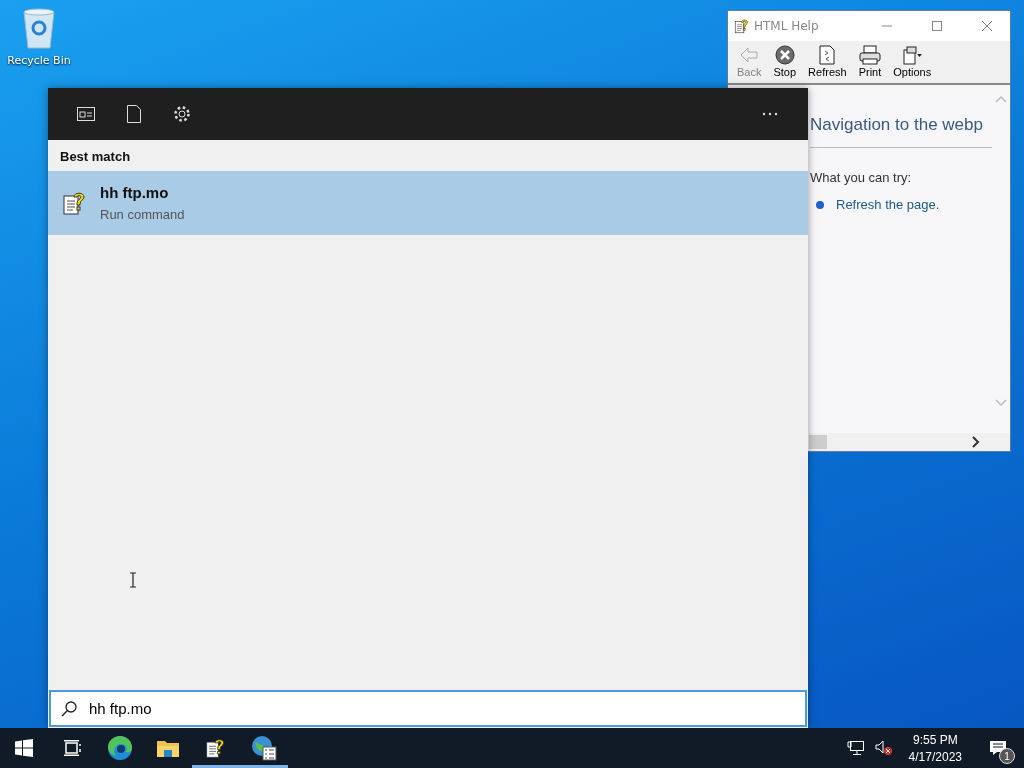 This screenshot has height=768, width=1024. I want to click on settings-icon, so click(182, 114).